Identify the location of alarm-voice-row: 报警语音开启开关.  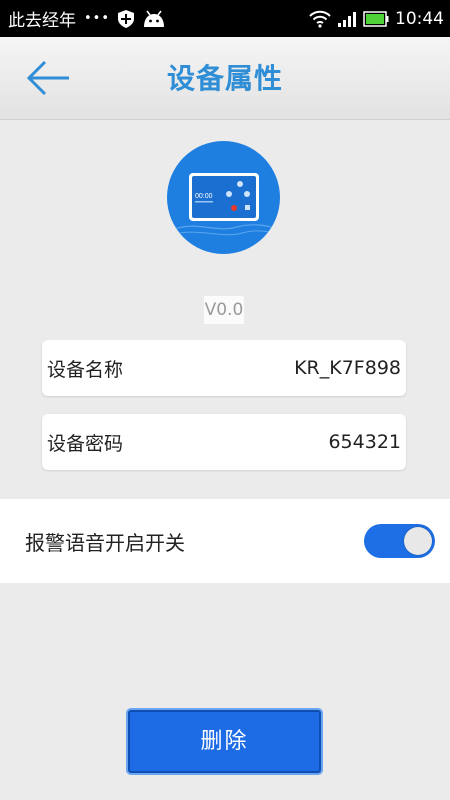
(225, 541).